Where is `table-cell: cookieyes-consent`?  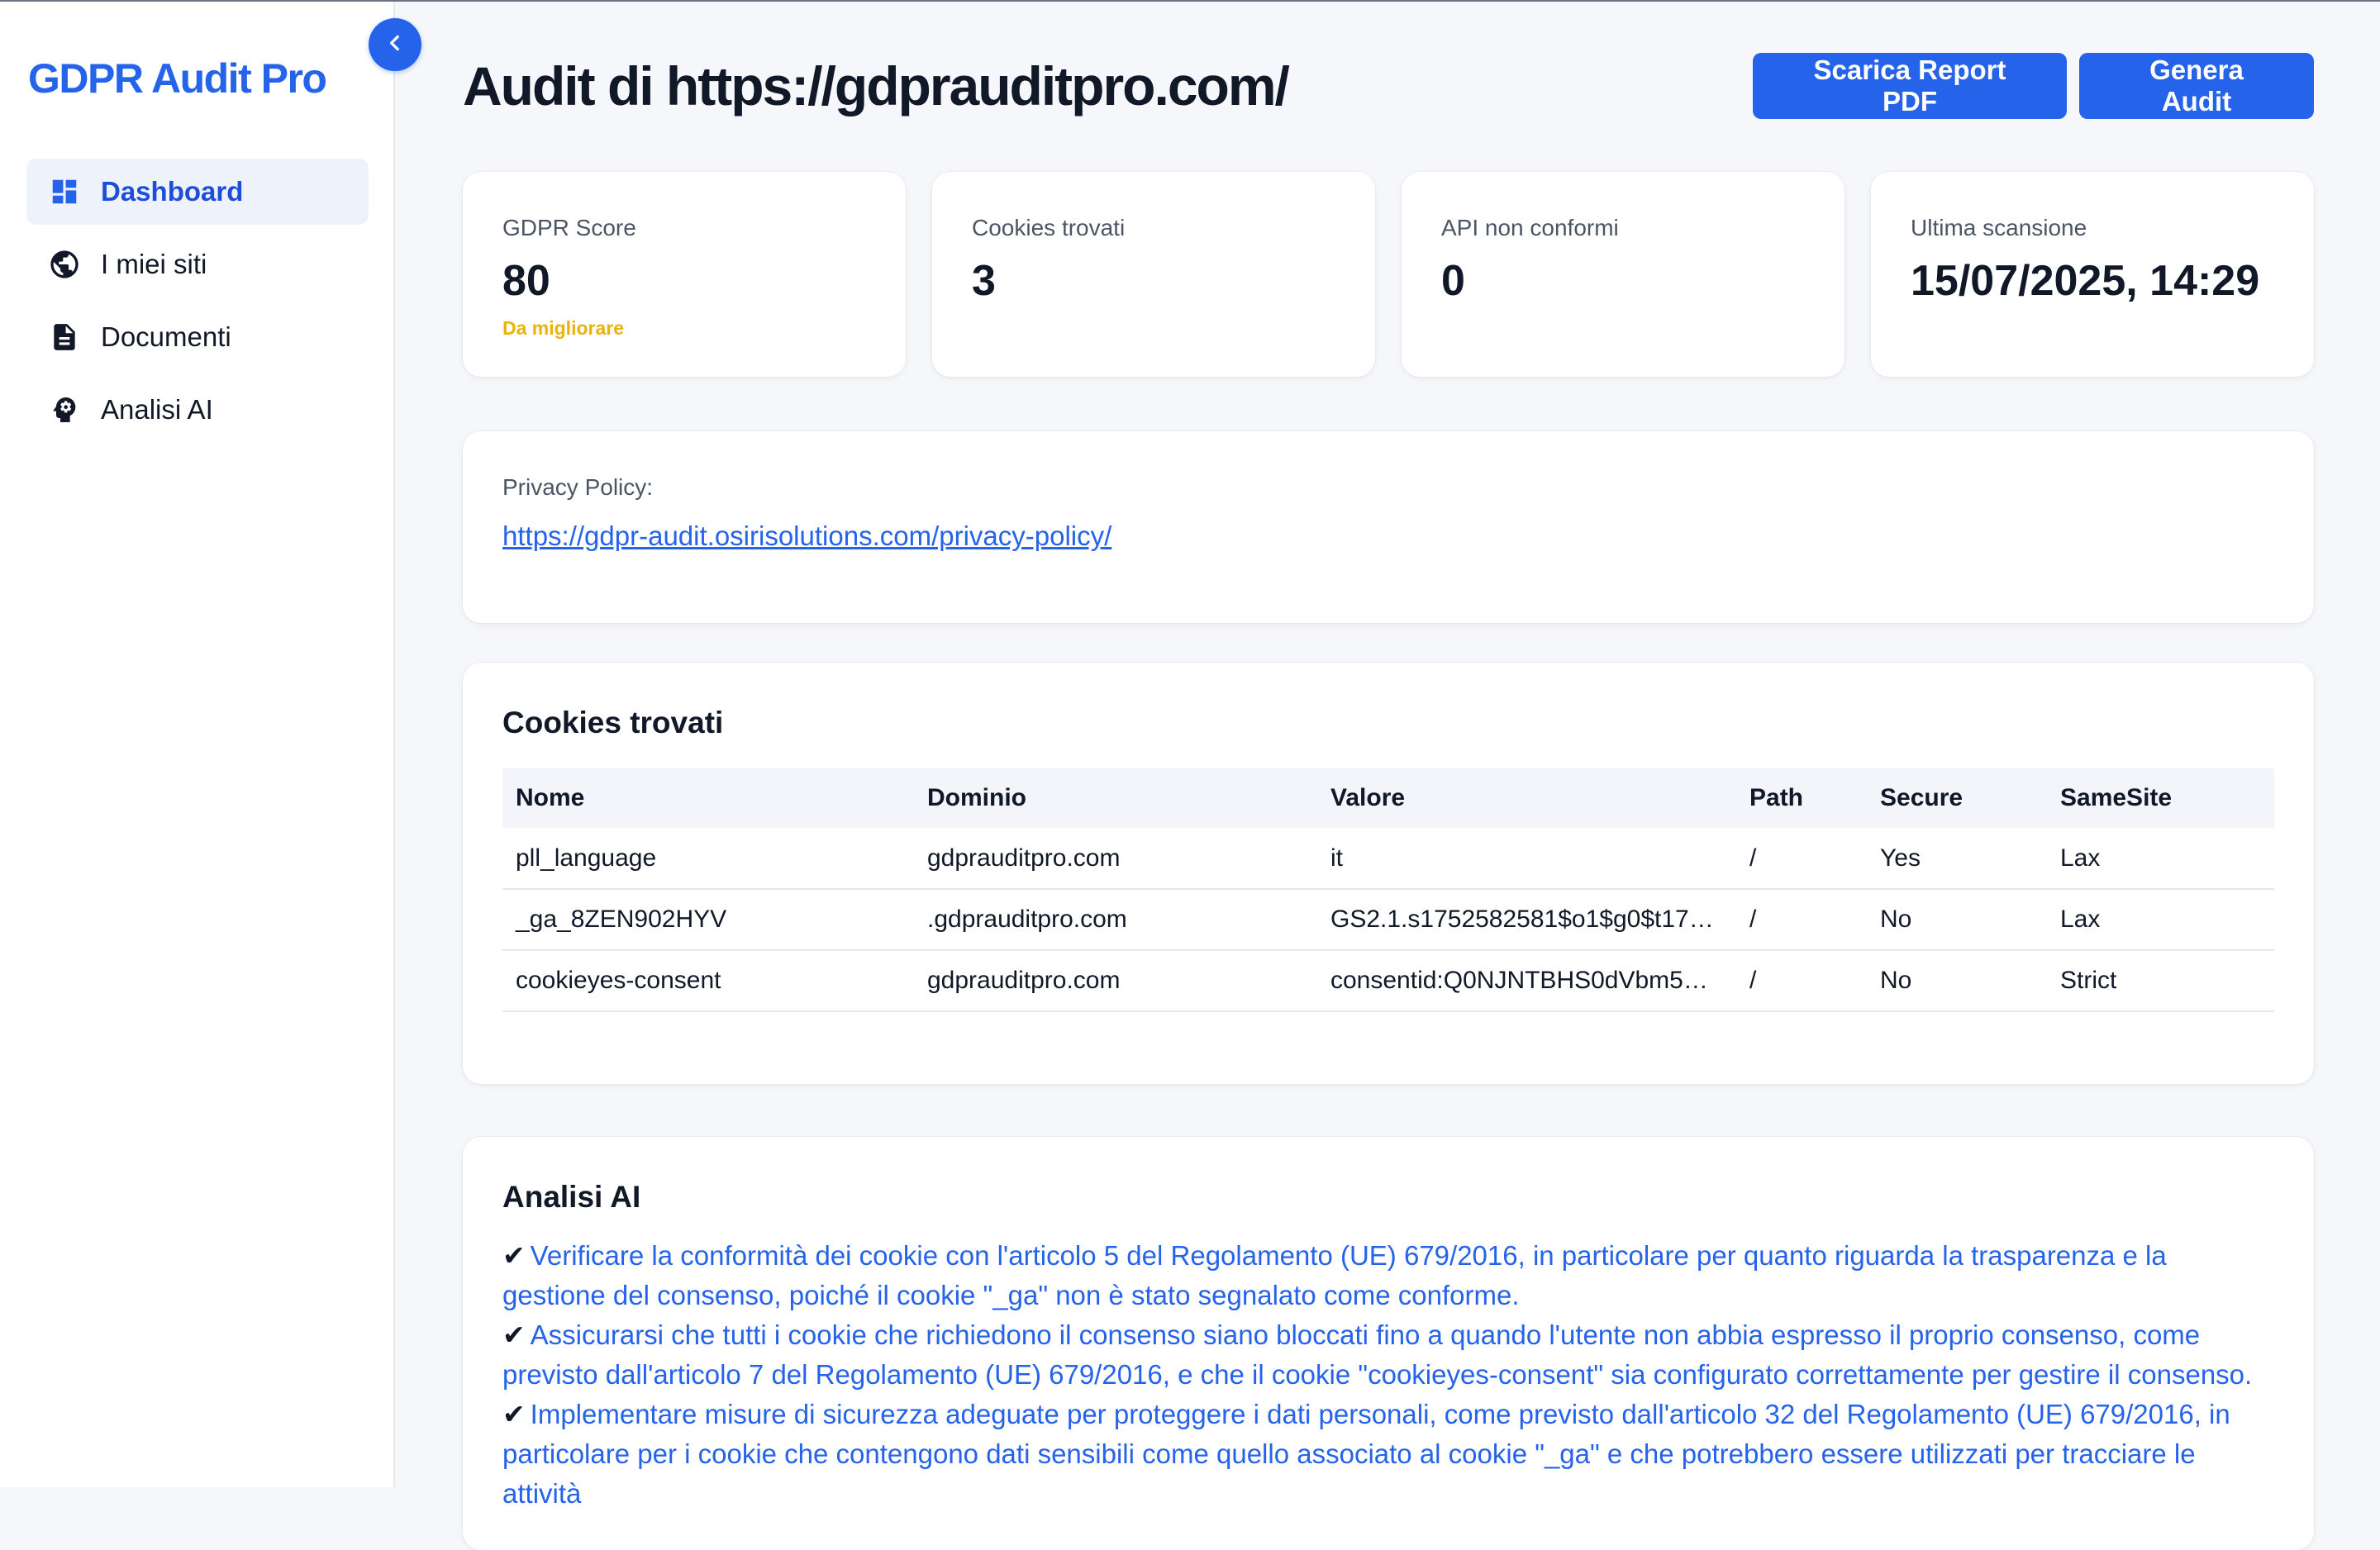
table-cell: cookieyes-consent is located at coordinates (708, 981).